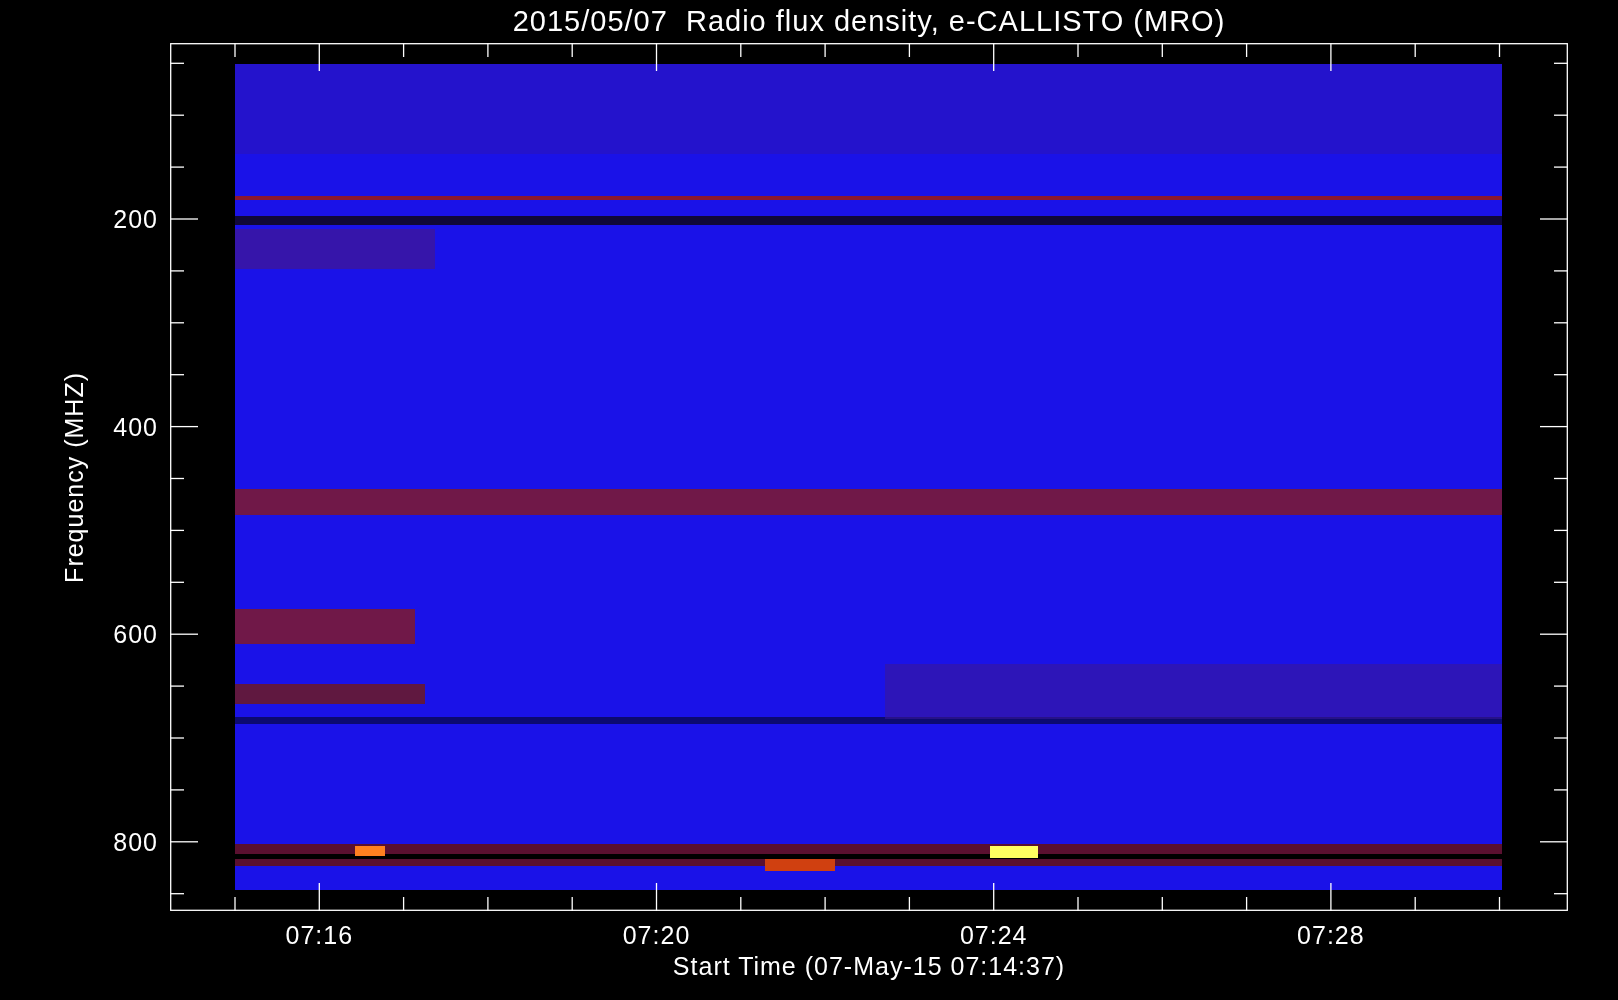 The image size is (1618, 1000). What do you see at coordinates (869, 966) in the screenshot?
I see `x-axis-label: Start Time (07-May-15 07:14:37)` at bounding box center [869, 966].